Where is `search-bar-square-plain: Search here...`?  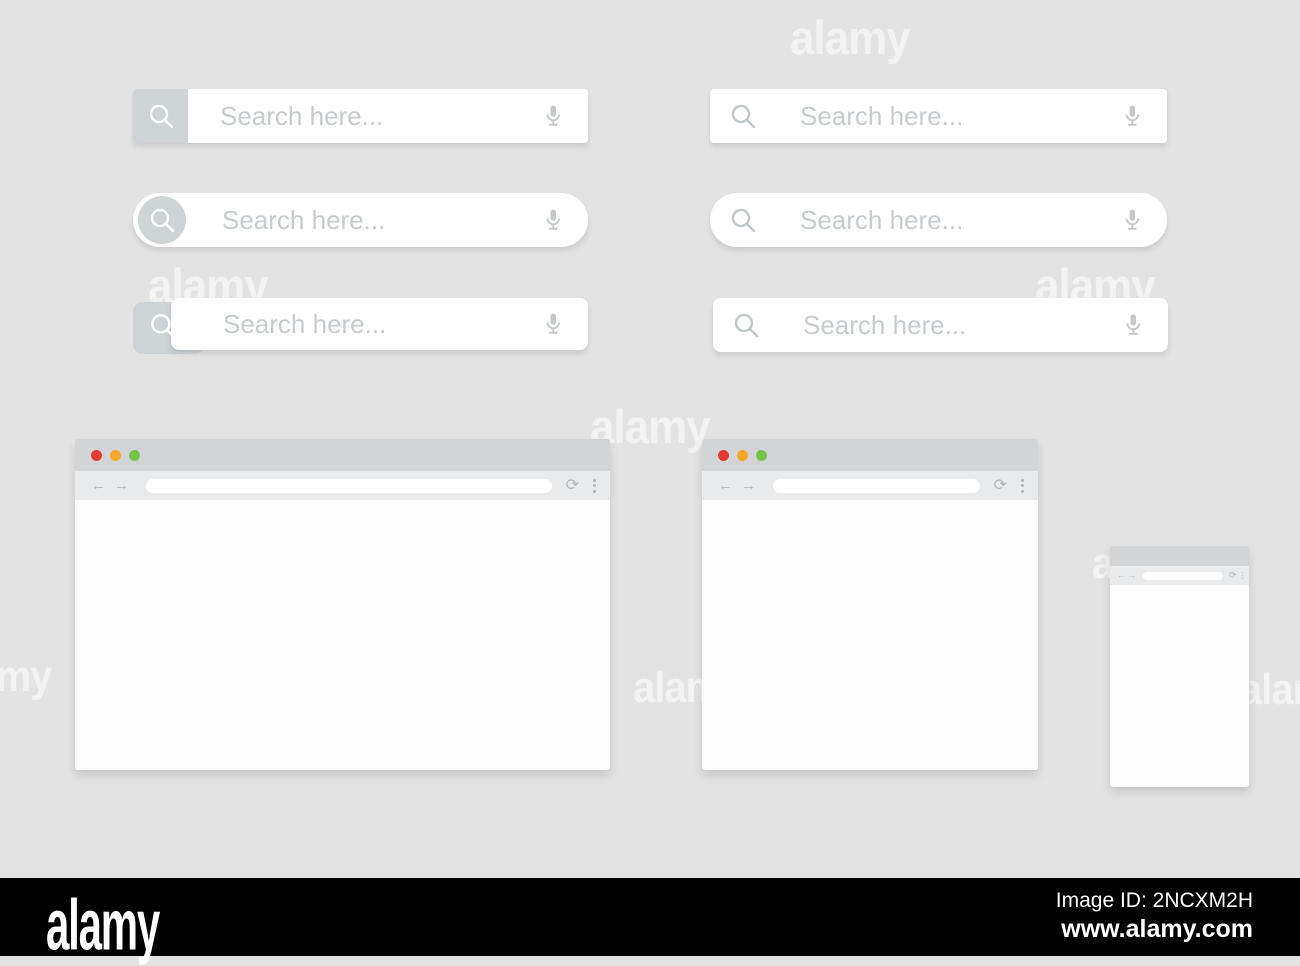
search-bar-square-plain: Search here... is located at coordinates (938, 116).